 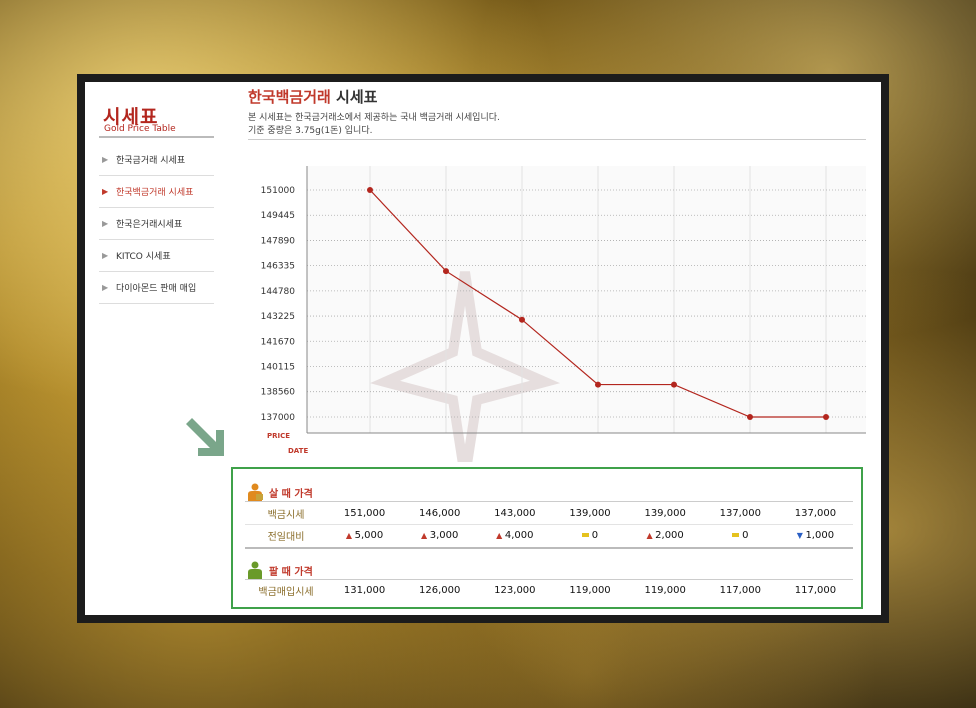 What do you see at coordinates (278, 342) in the screenshot?
I see `y-tick-label: 141670` at bounding box center [278, 342].